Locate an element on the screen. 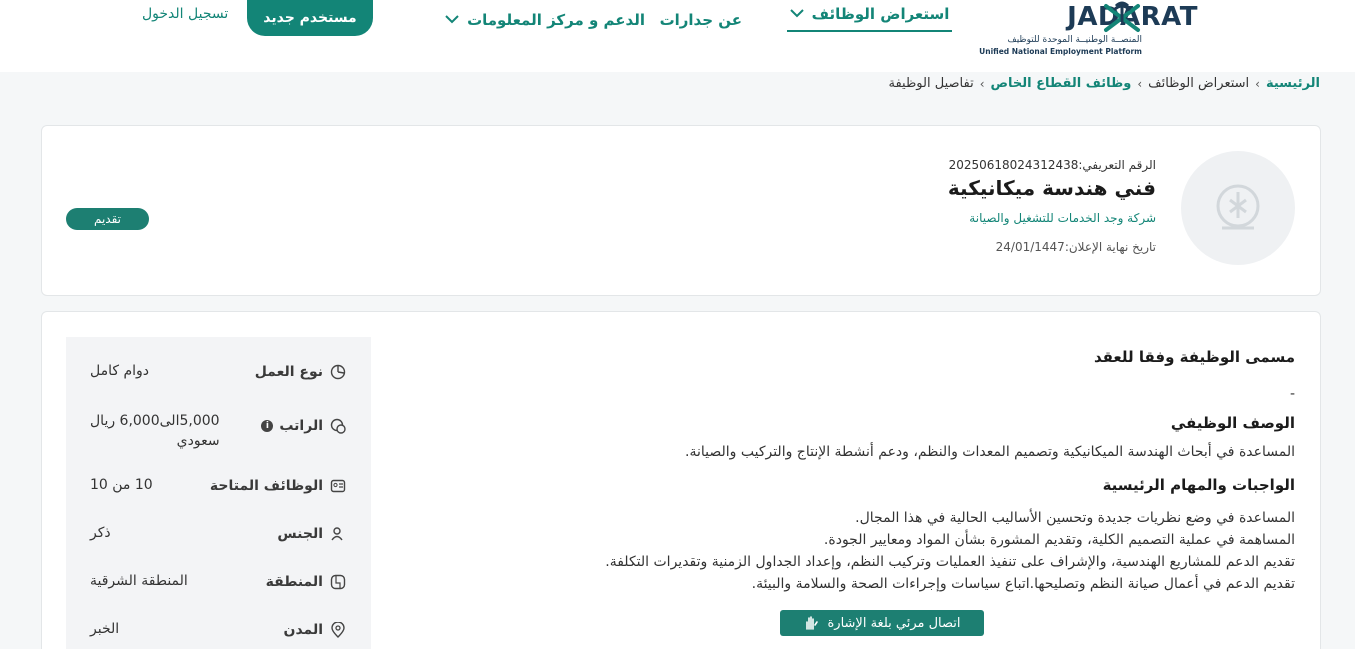  breadcrumb-browse: استعراض الوظائف is located at coordinates (1198, 83).